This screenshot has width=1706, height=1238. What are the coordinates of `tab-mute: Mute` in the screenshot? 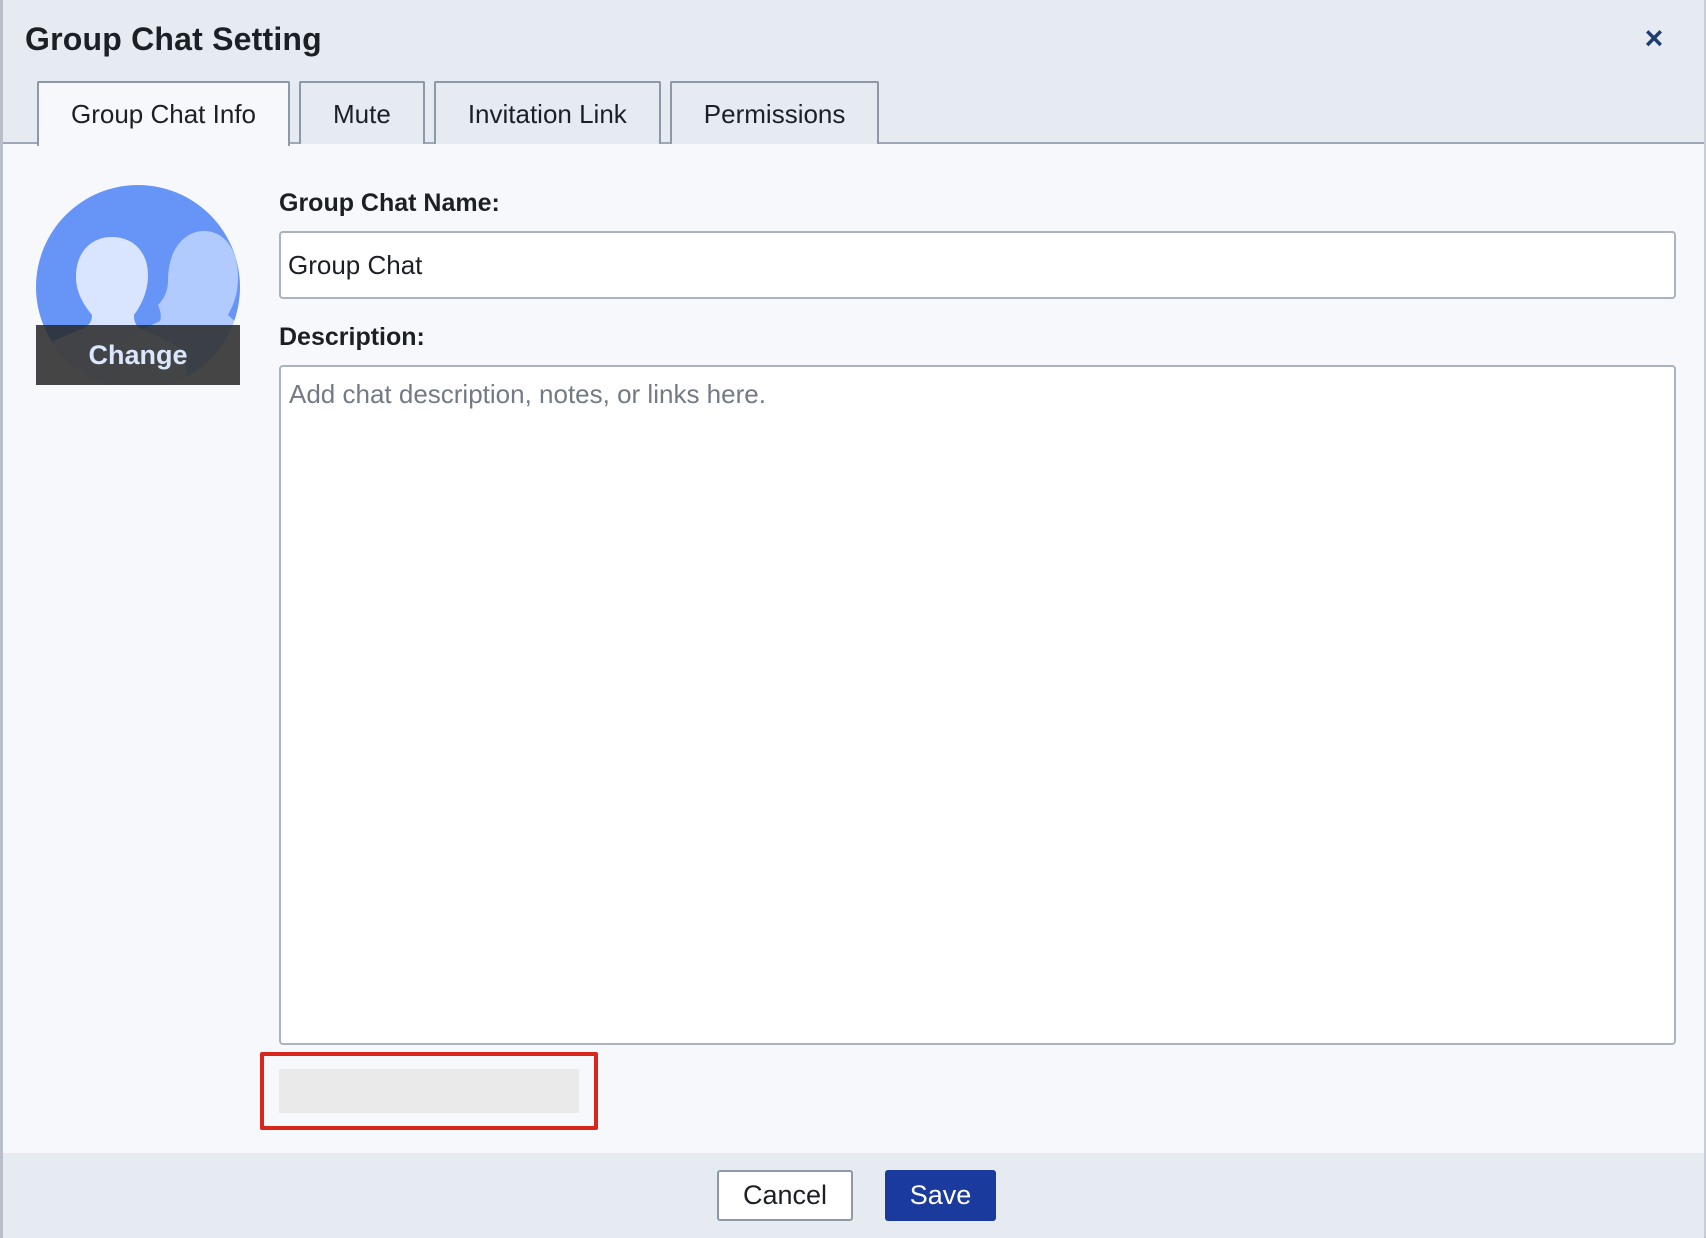 It's located at (362, 112).